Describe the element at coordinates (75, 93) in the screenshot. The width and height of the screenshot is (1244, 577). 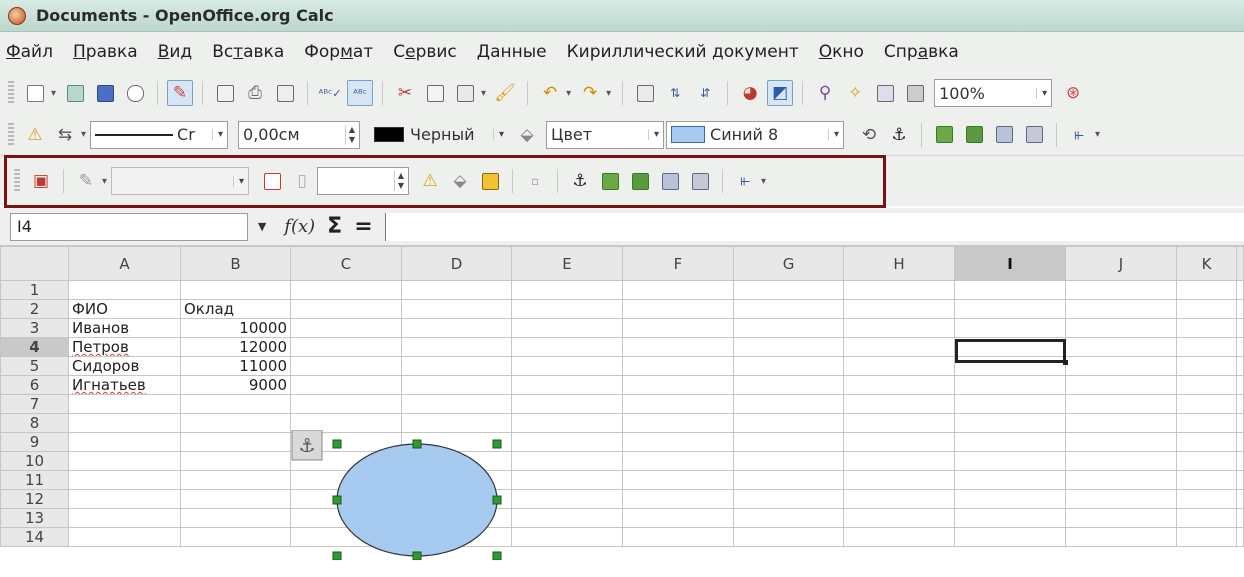
I see `open-folder-icon` at that location.